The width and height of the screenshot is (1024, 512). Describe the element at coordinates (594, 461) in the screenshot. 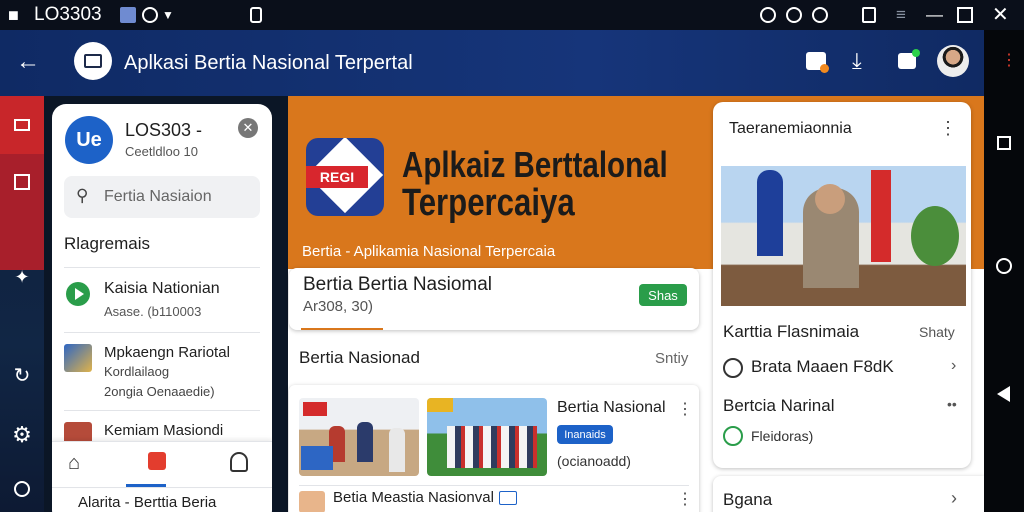

I see `news-card-meta: (ocianoadd)` at that location.